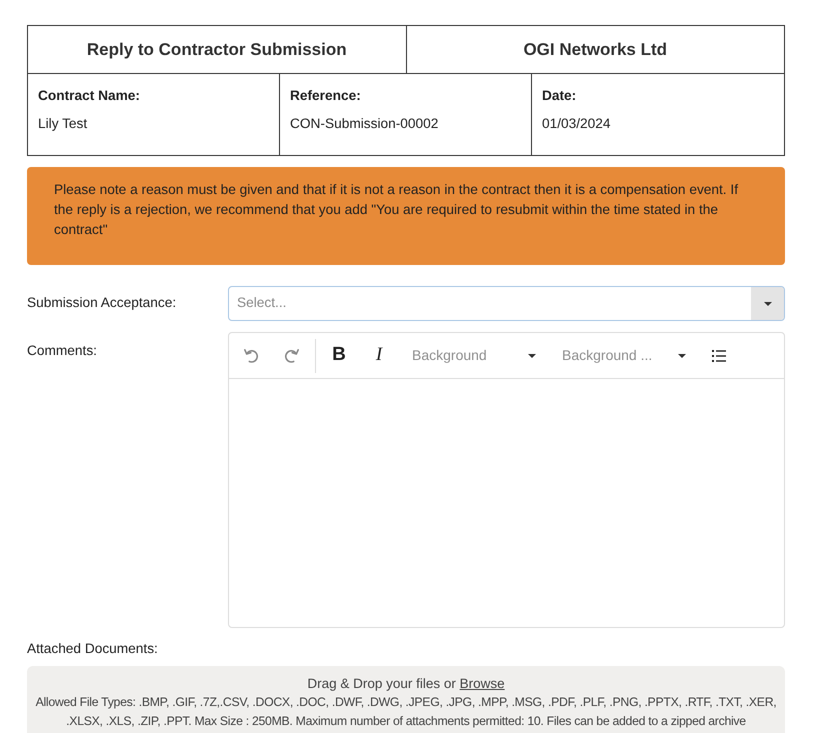 The height and width of the screenshot is (733, 820). What do you see at coordinates (291, 355) in the screenshot?
I see `redo-arrow-icon` at bounding box center [291, 355].